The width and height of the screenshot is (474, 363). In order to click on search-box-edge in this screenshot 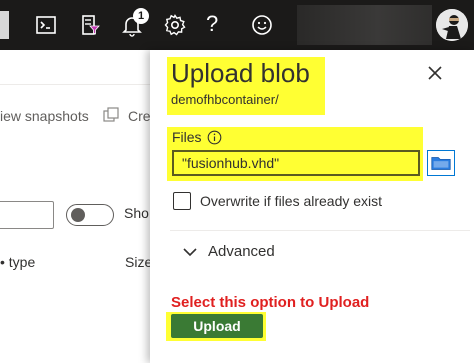, I will do `click(4, 25)`.